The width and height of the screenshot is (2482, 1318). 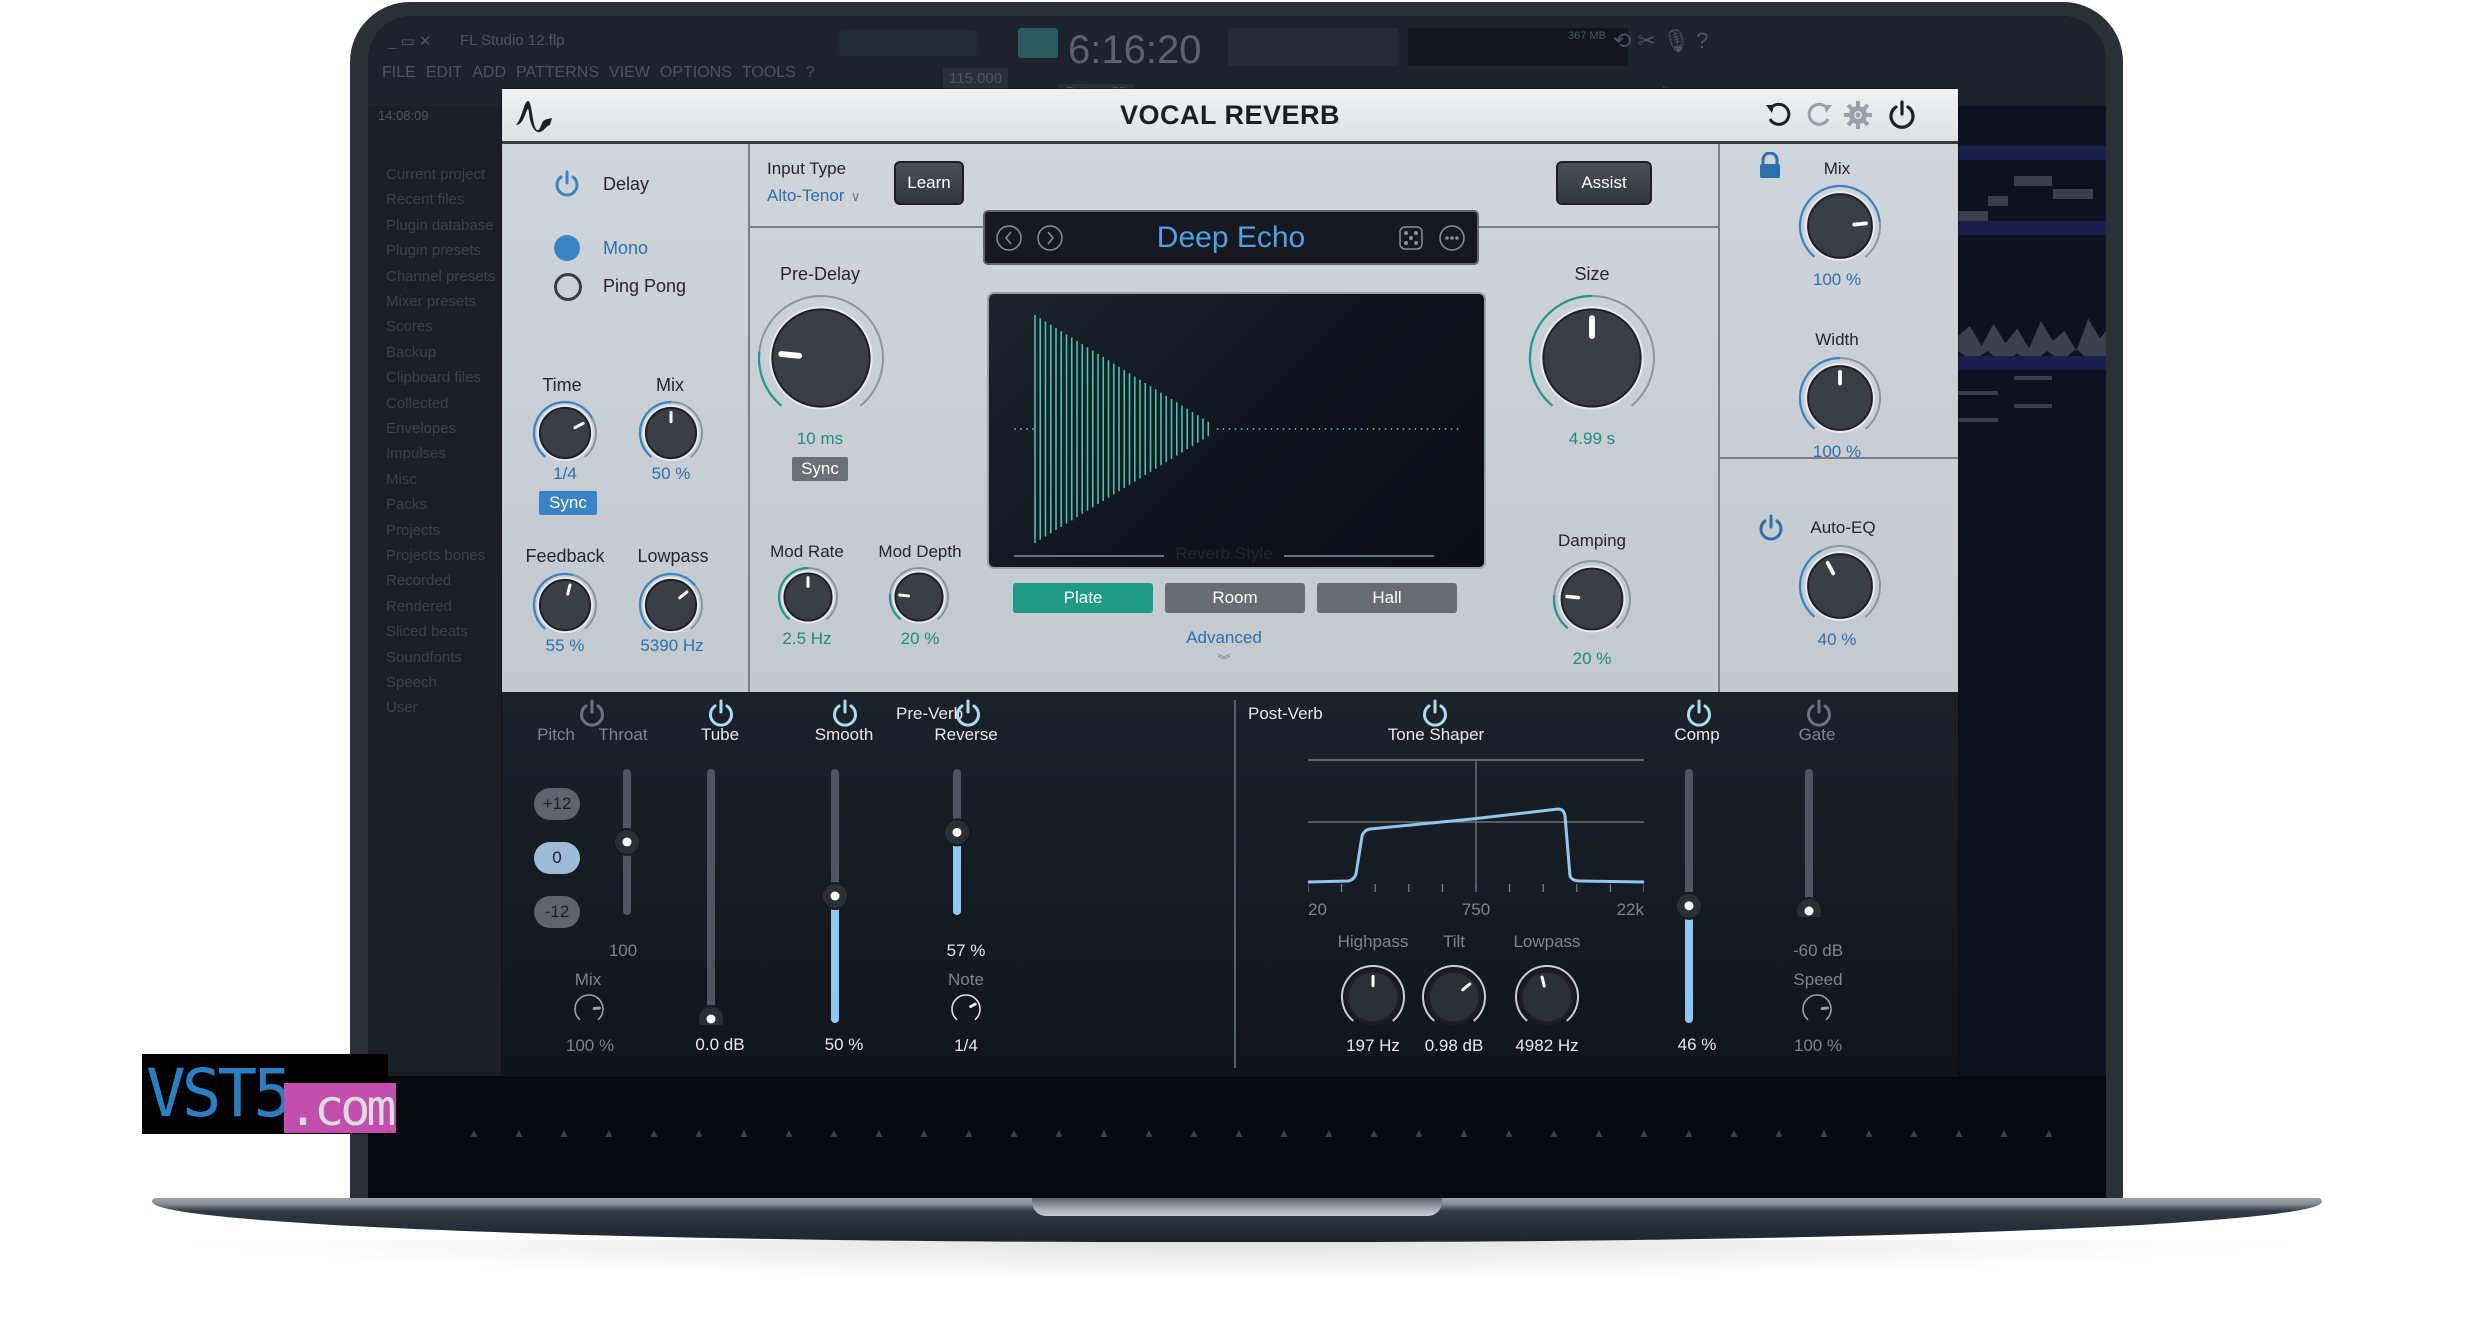 I want to click on fl-menu-item: ADD, so click(x=489, y=73).